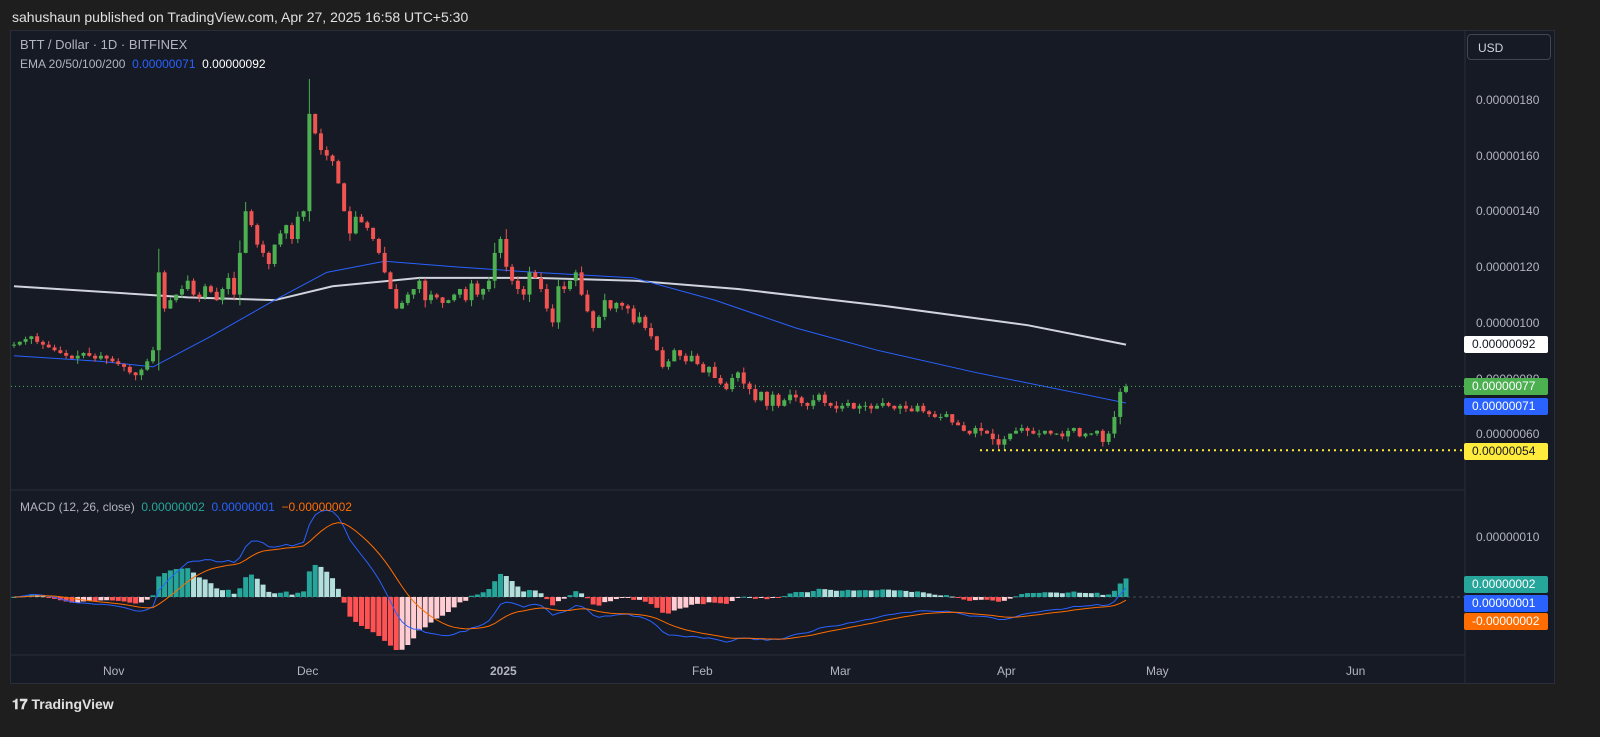 The width and height of the screenshot is (1600, 737). I want to click on macd-hist-value: 0.00000002, so click(173, 507).